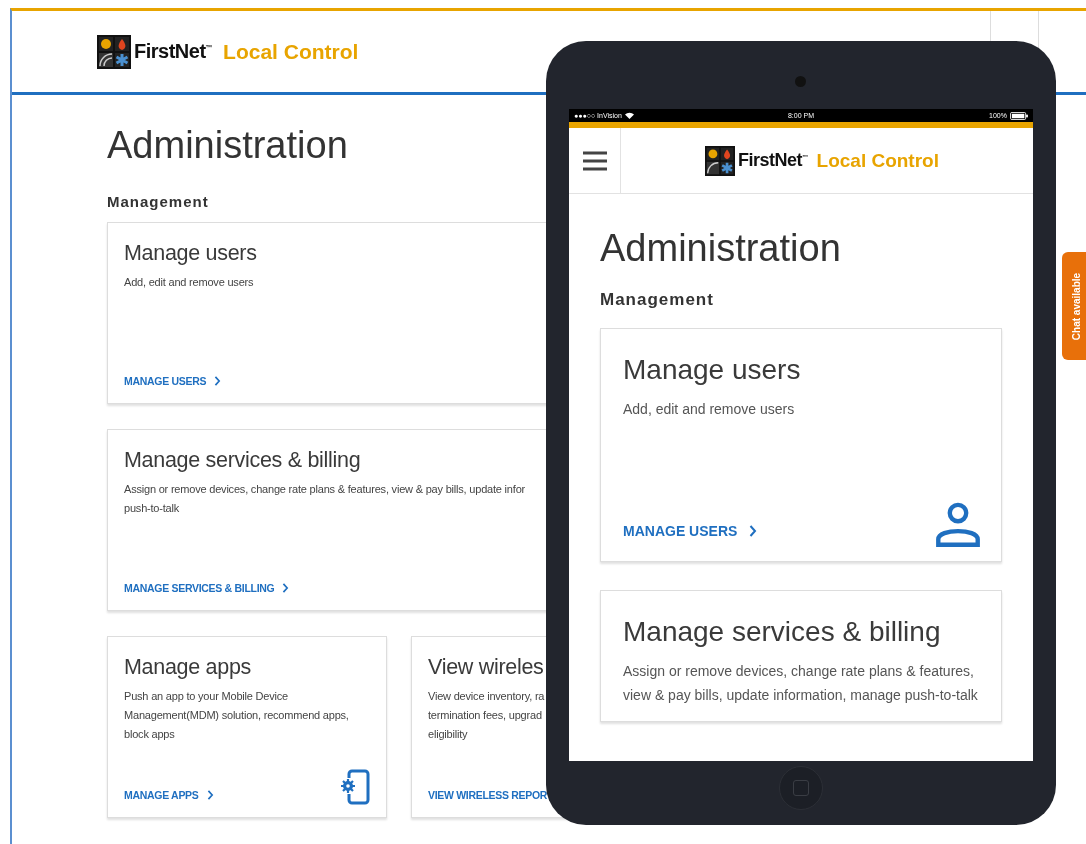  Describe the element at coordinates (486, 715) in the screenshot. I see `card-description: View device inventory, ra termination fees, upgrad eligibility` at that location.